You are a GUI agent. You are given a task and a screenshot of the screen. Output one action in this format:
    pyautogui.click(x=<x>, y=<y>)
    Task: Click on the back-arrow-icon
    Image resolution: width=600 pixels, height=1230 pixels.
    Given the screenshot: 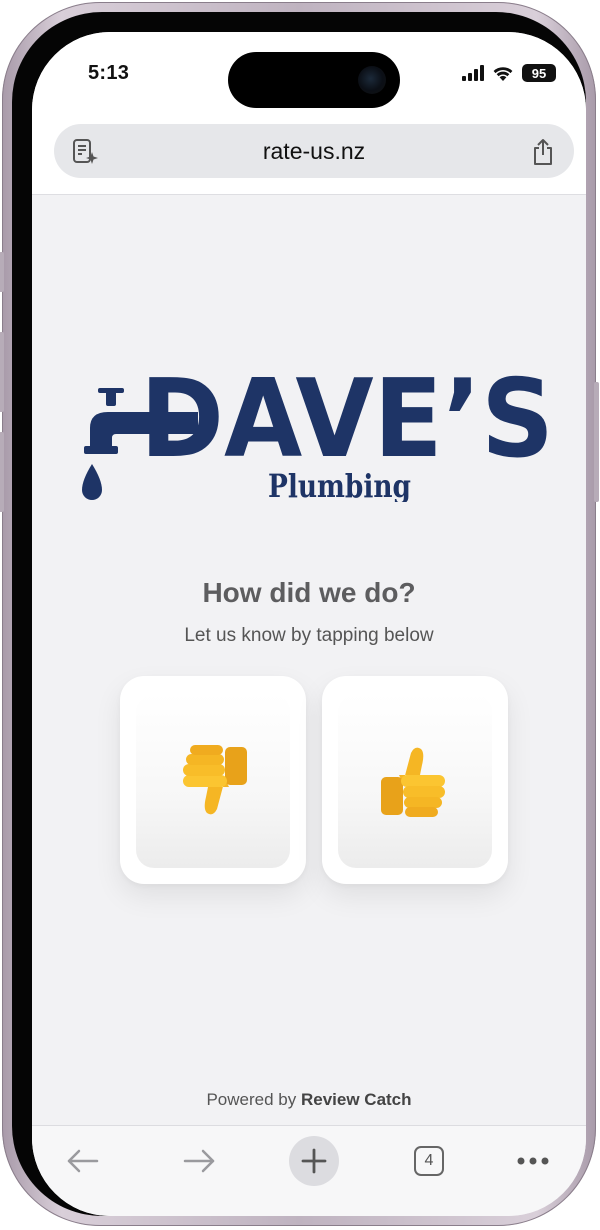 What is the action you would take?
    pyautogui.click(x=83, y=1161)
    